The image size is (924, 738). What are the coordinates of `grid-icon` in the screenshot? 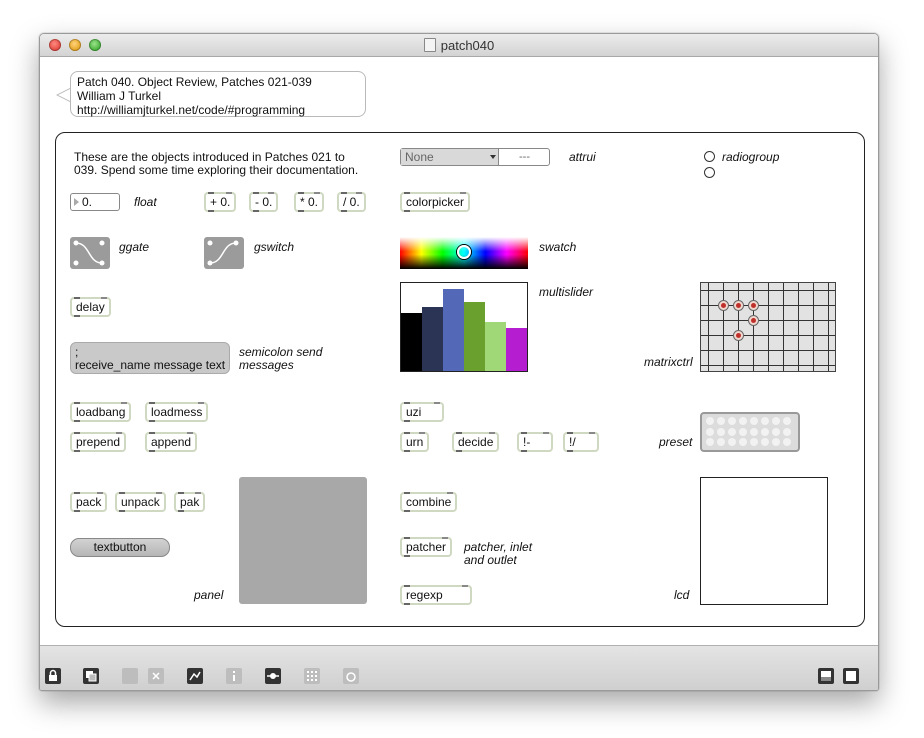 It's located at (312, 676).